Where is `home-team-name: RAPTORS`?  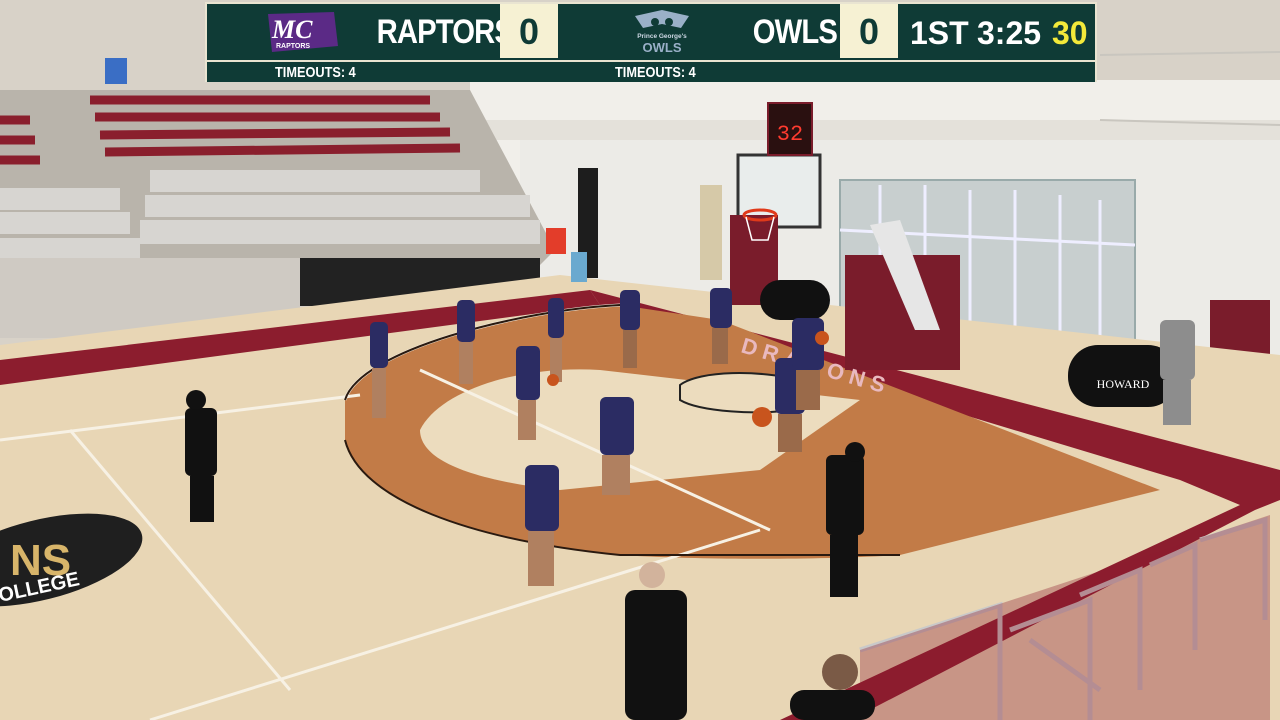
home-team-name: RAPTORS is located at coordinates (445, 32).